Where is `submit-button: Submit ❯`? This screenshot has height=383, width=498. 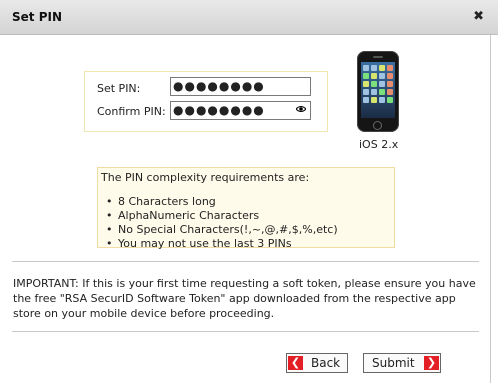 submit-button: Submit ❯ is located at coordinates (402, 363).